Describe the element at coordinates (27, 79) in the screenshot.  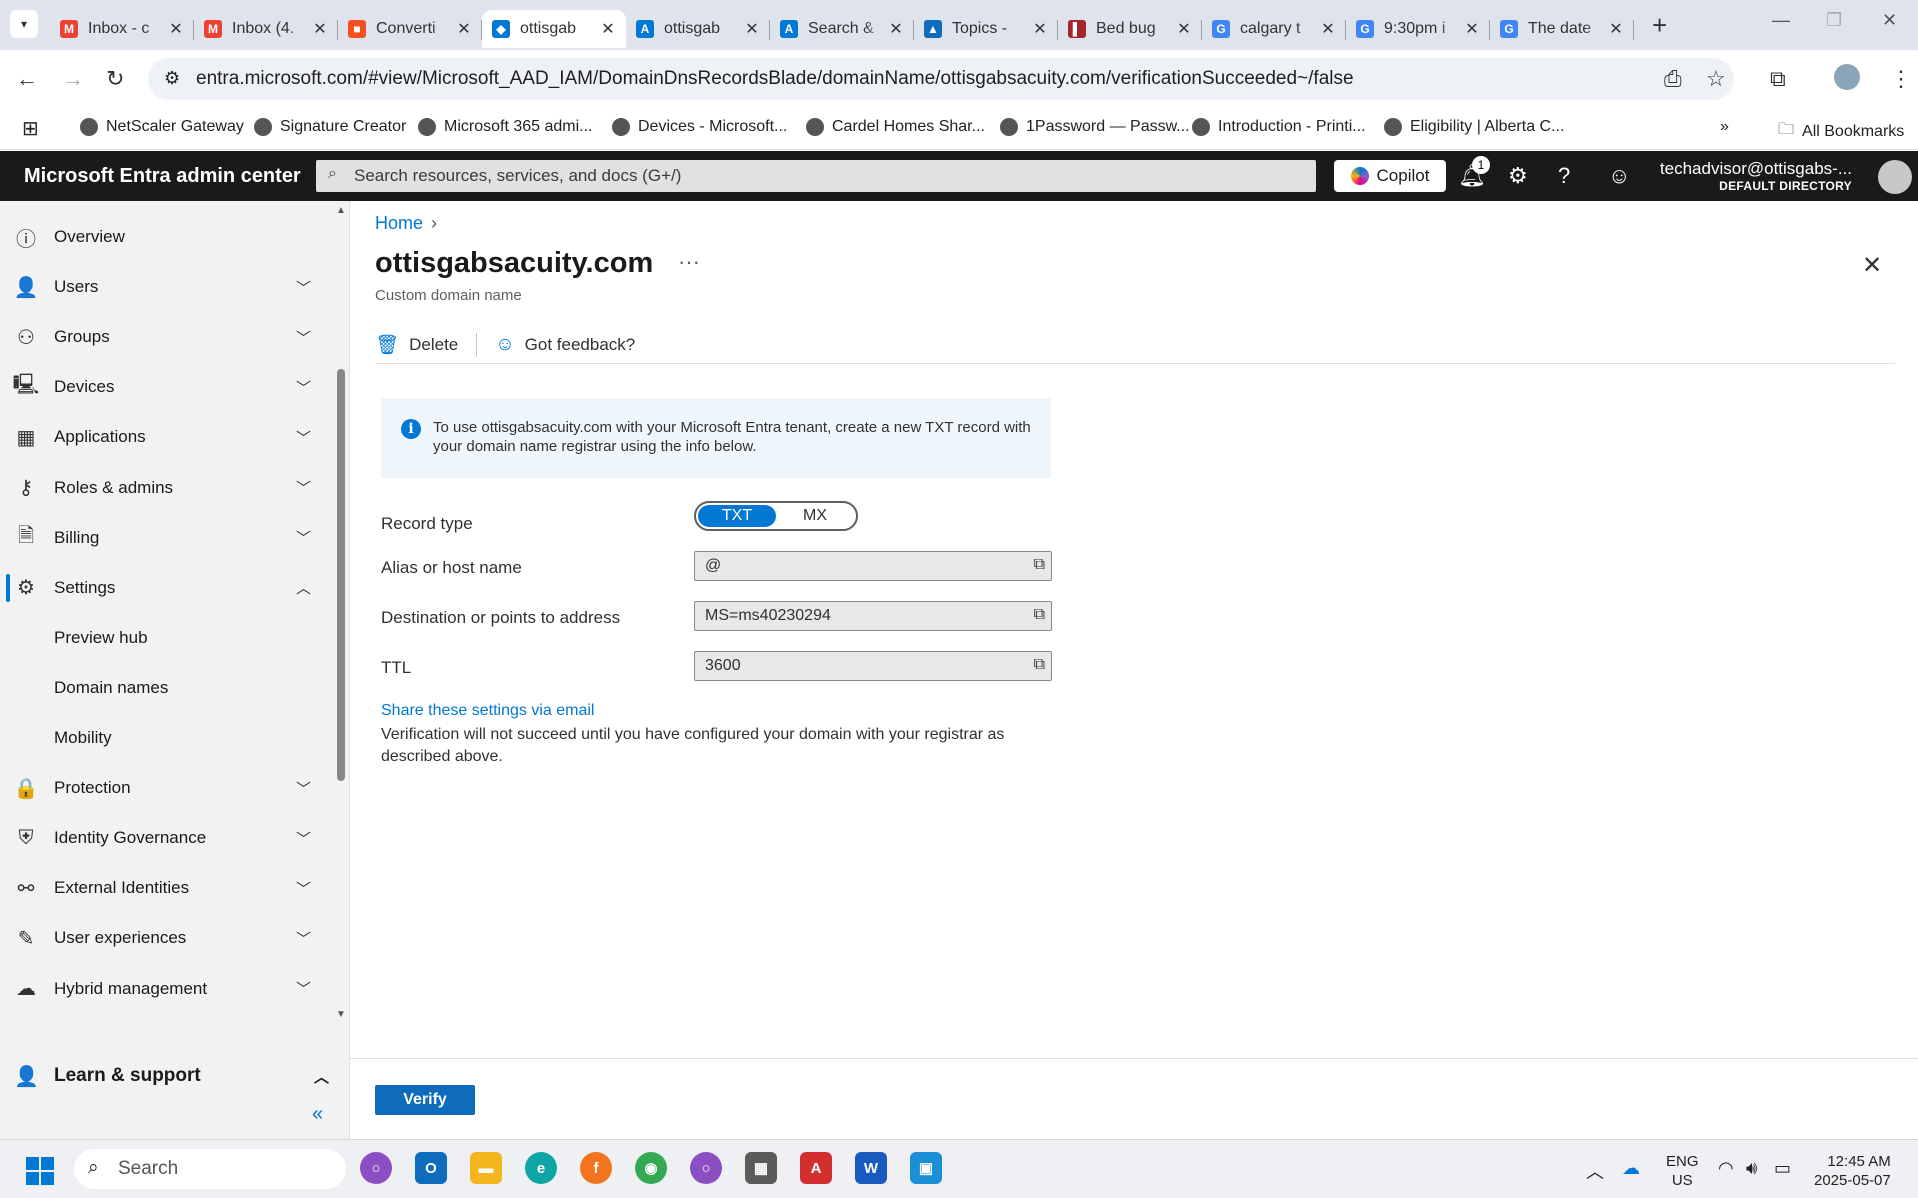
I see `back-arrow-icon: ←` at that location.